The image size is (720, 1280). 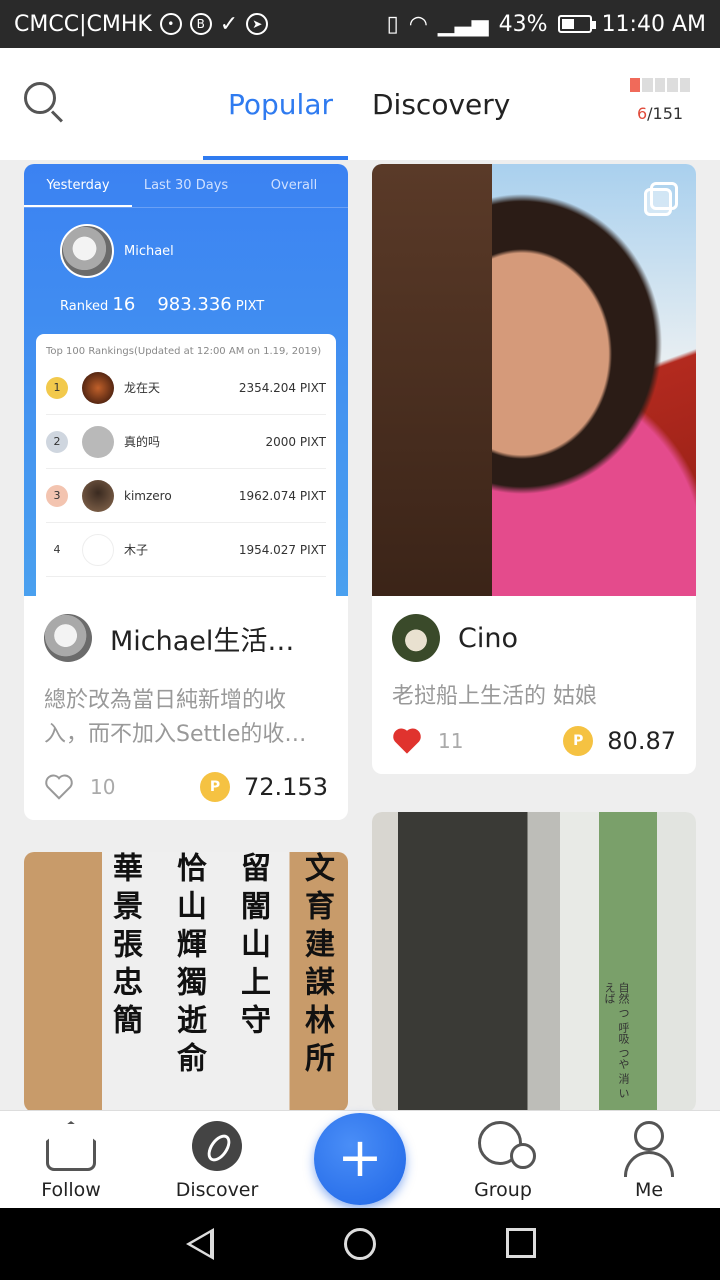 I want to click on b-icon: B, so click(x=200, y=24).